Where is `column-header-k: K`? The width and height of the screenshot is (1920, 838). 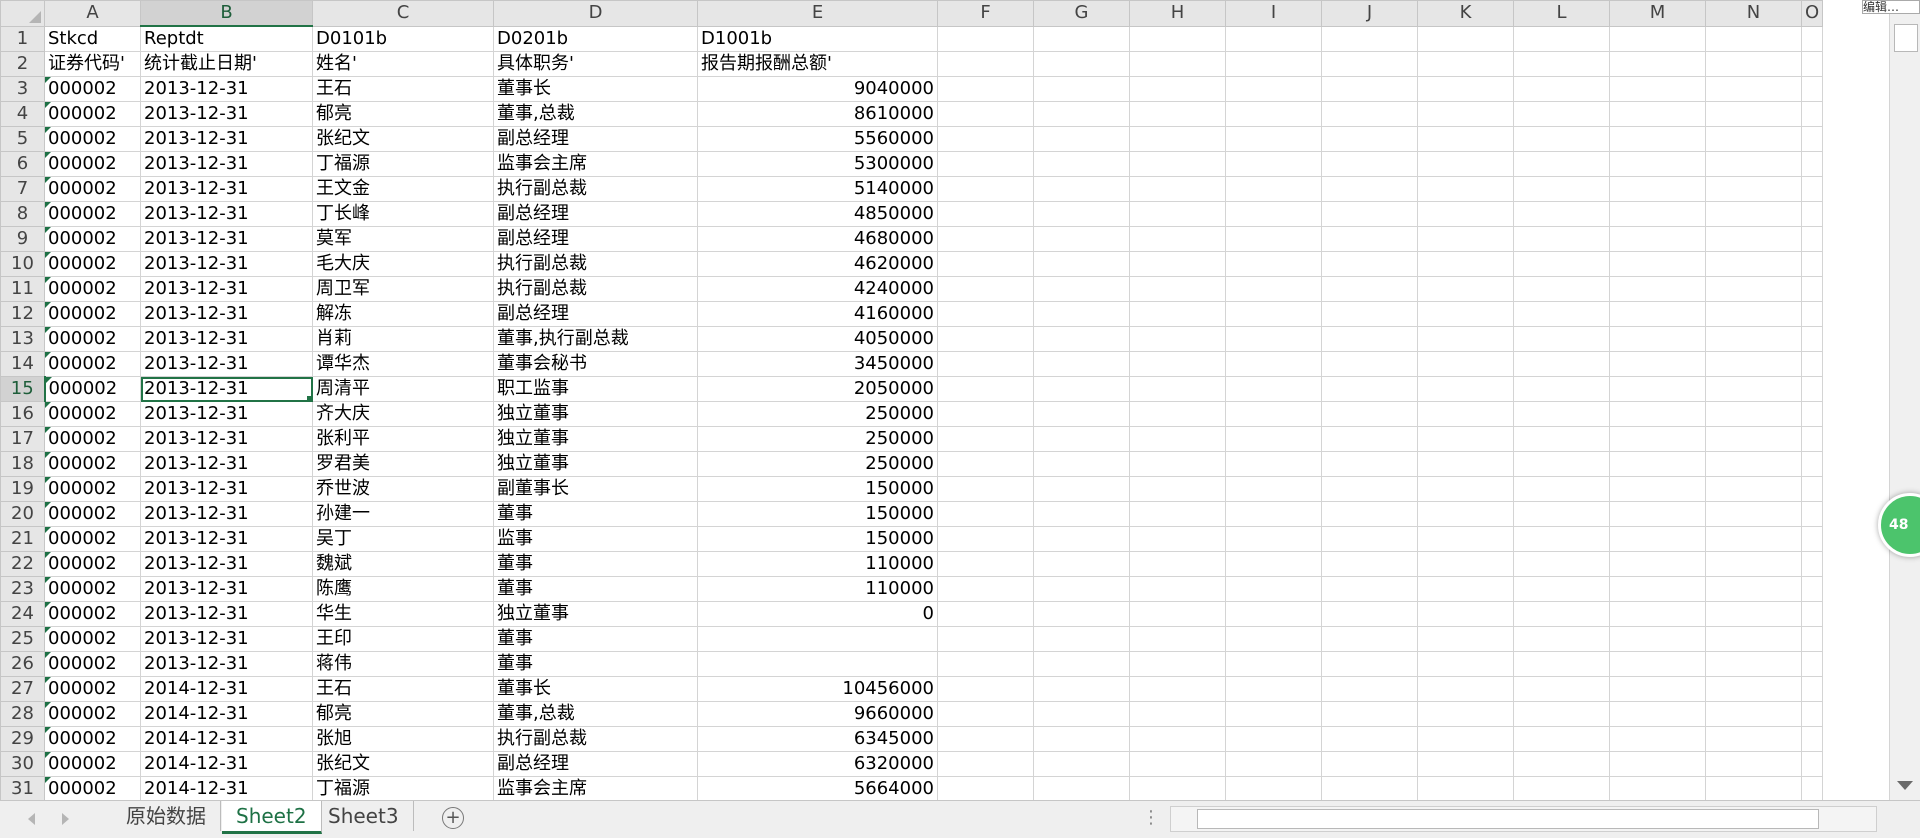
column-header-k: K is located at coordinates (1465, 13).